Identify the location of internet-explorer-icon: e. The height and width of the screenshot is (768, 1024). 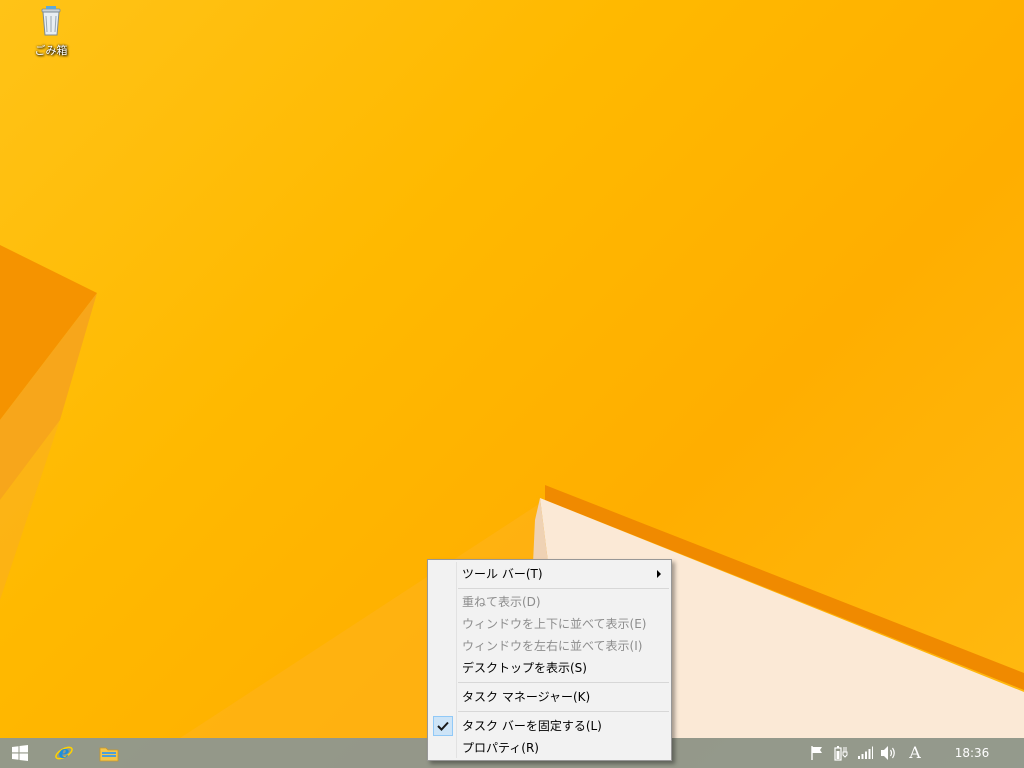
(64, 753).